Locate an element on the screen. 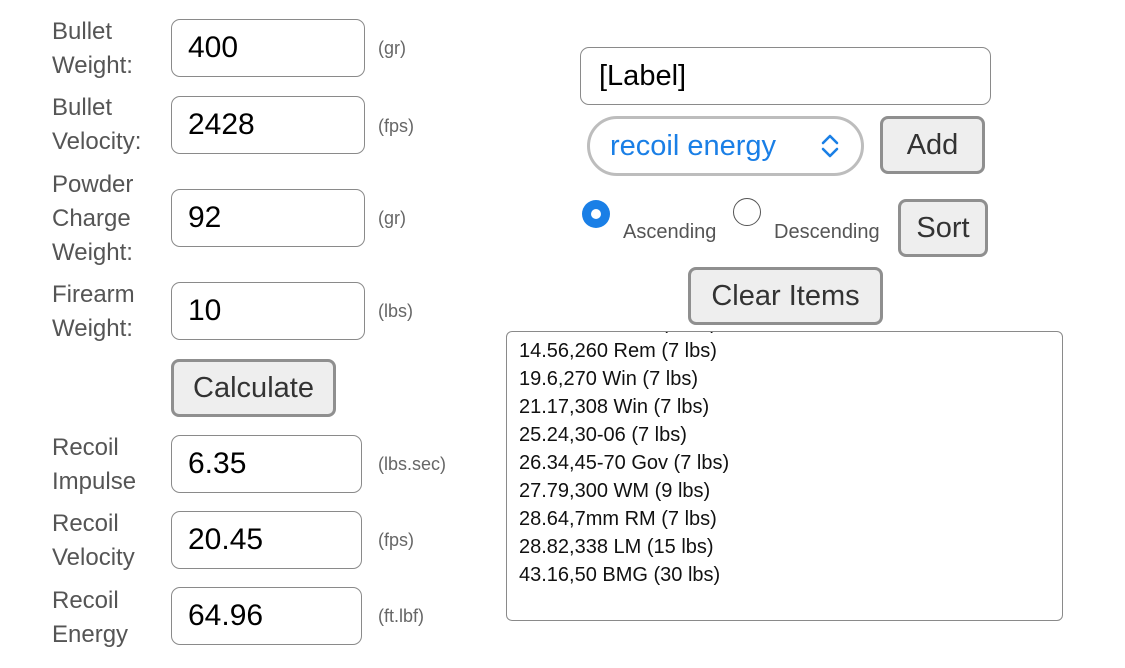  recoil-velocity-output is located at coordinates (266, 540).